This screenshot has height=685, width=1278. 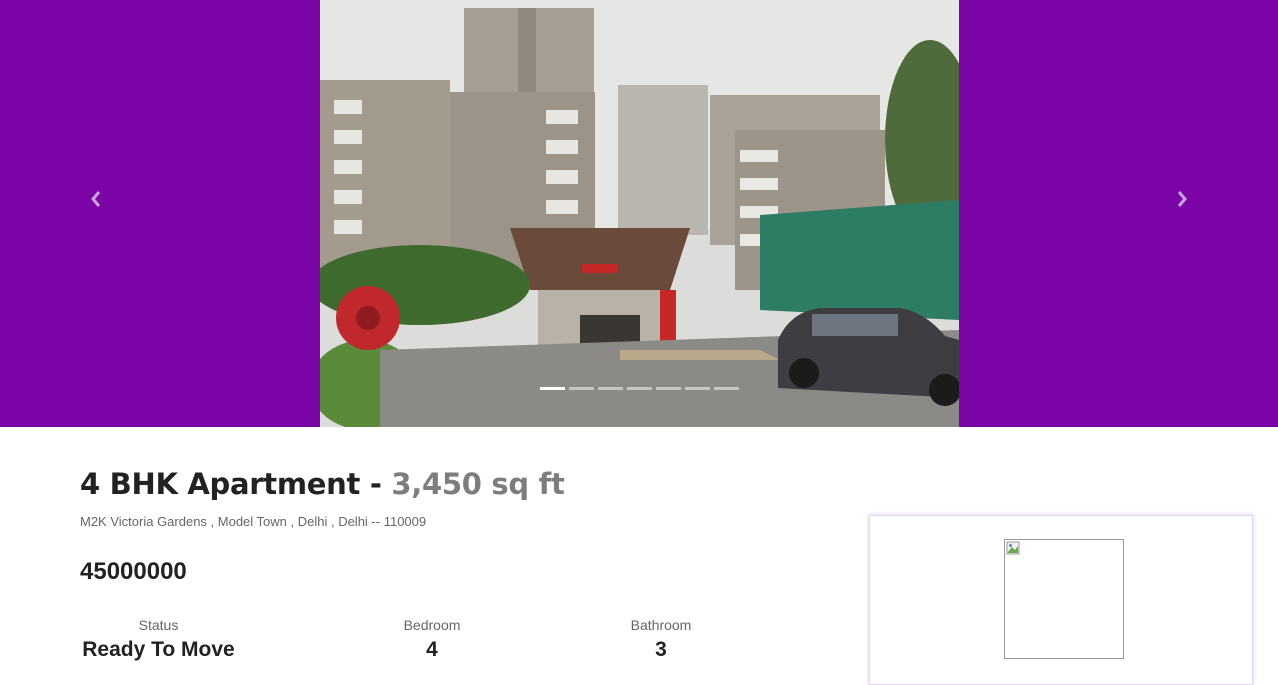 I want to click on stat-bedroom-label: Bedroom, so click(x=432, y=625).